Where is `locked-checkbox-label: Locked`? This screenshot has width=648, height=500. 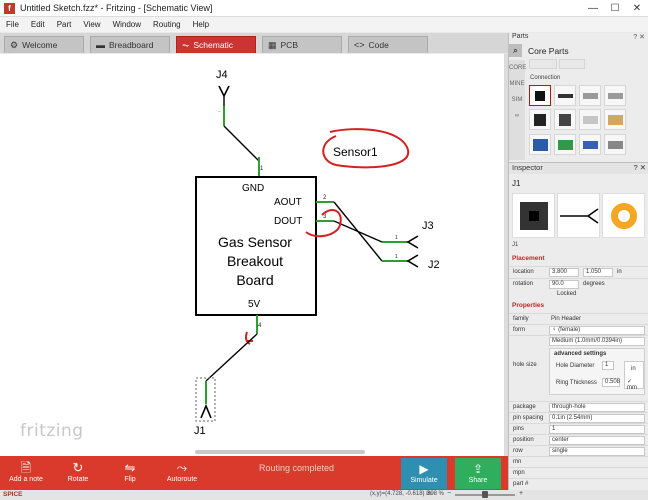
locked-checkbox-label: Locked is located at coordinates (566, 294).